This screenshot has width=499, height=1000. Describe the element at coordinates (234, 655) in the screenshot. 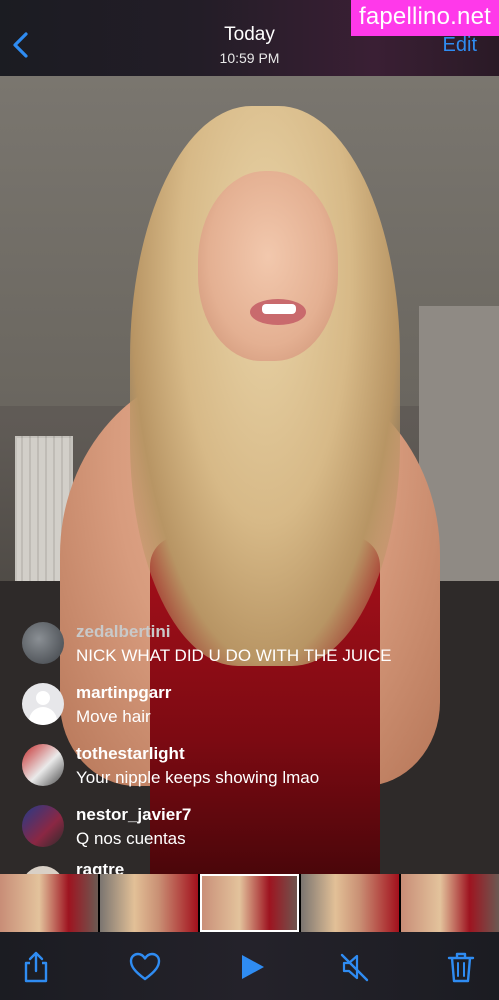

I see `comment-text: NICK WHAT DID U DO WITH THE JUICE` at that location.